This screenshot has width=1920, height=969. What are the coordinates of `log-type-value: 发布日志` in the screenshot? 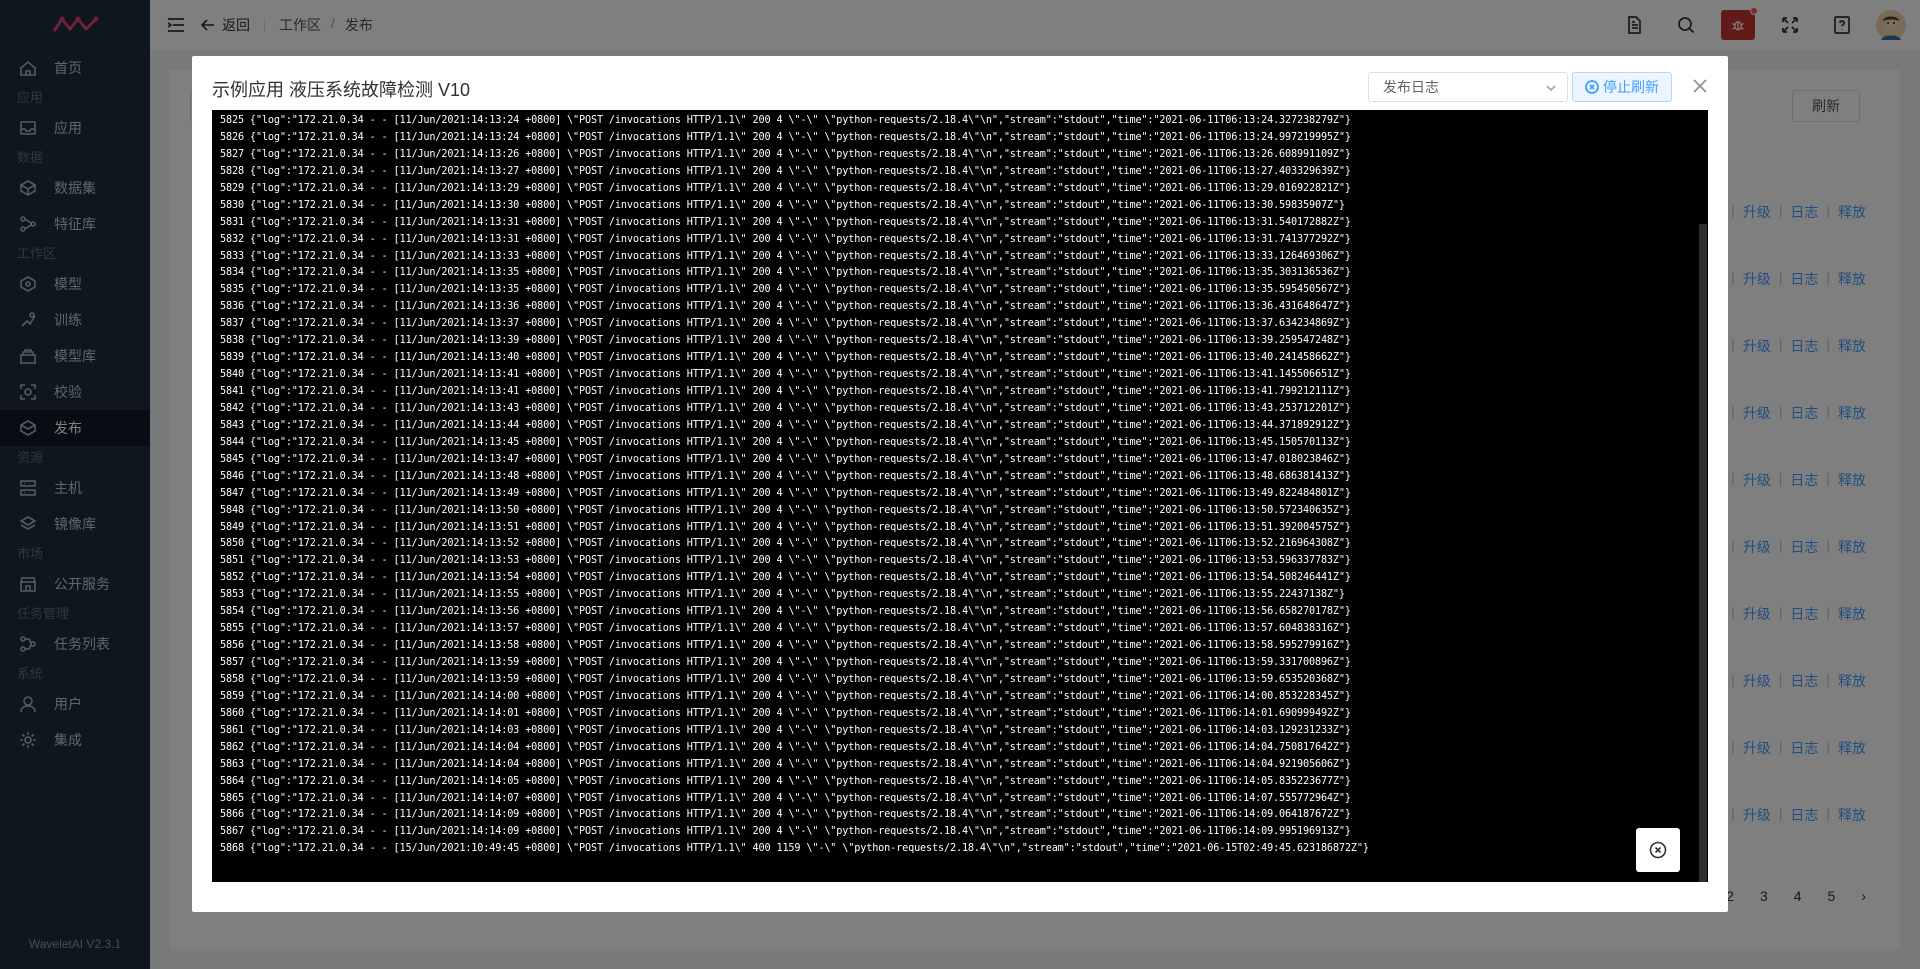 It's located at (1411, 87).